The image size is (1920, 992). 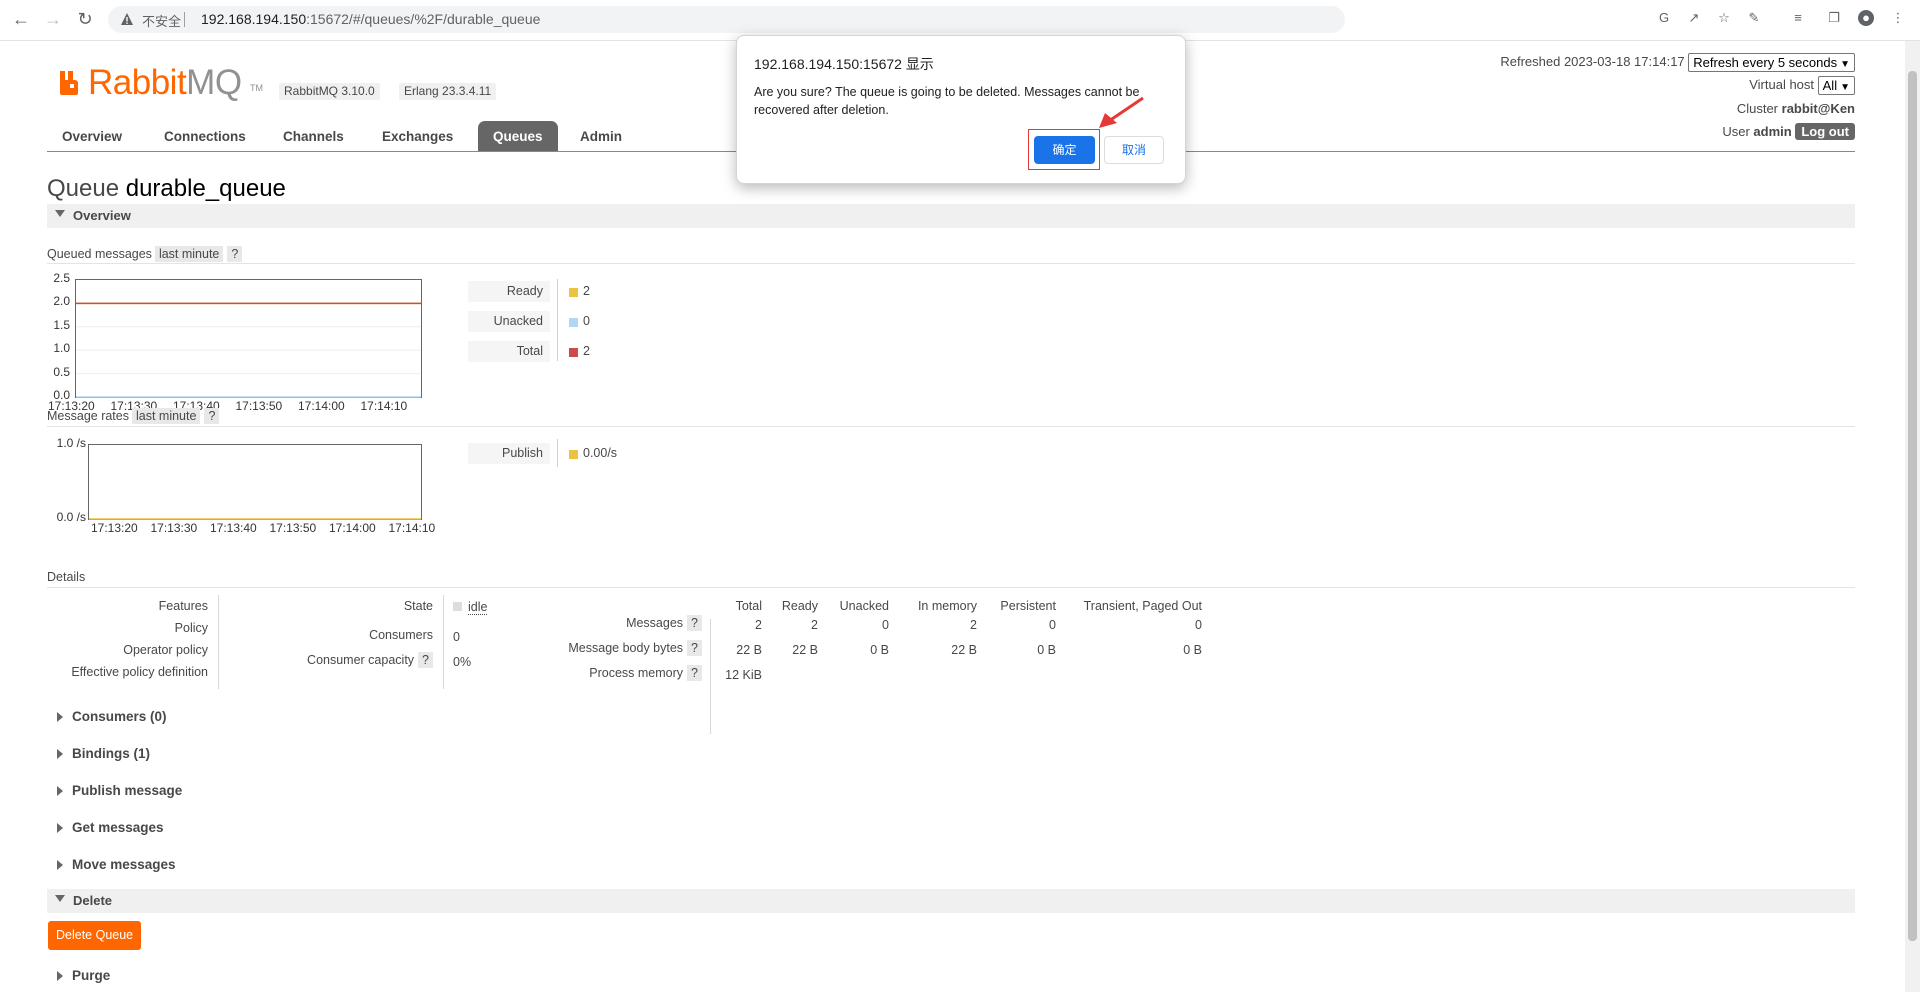 What do you see at coordinates (1754, 18) in the screenshot?
I see `extension-icon: ✎` at bounding box center [1754, 18].